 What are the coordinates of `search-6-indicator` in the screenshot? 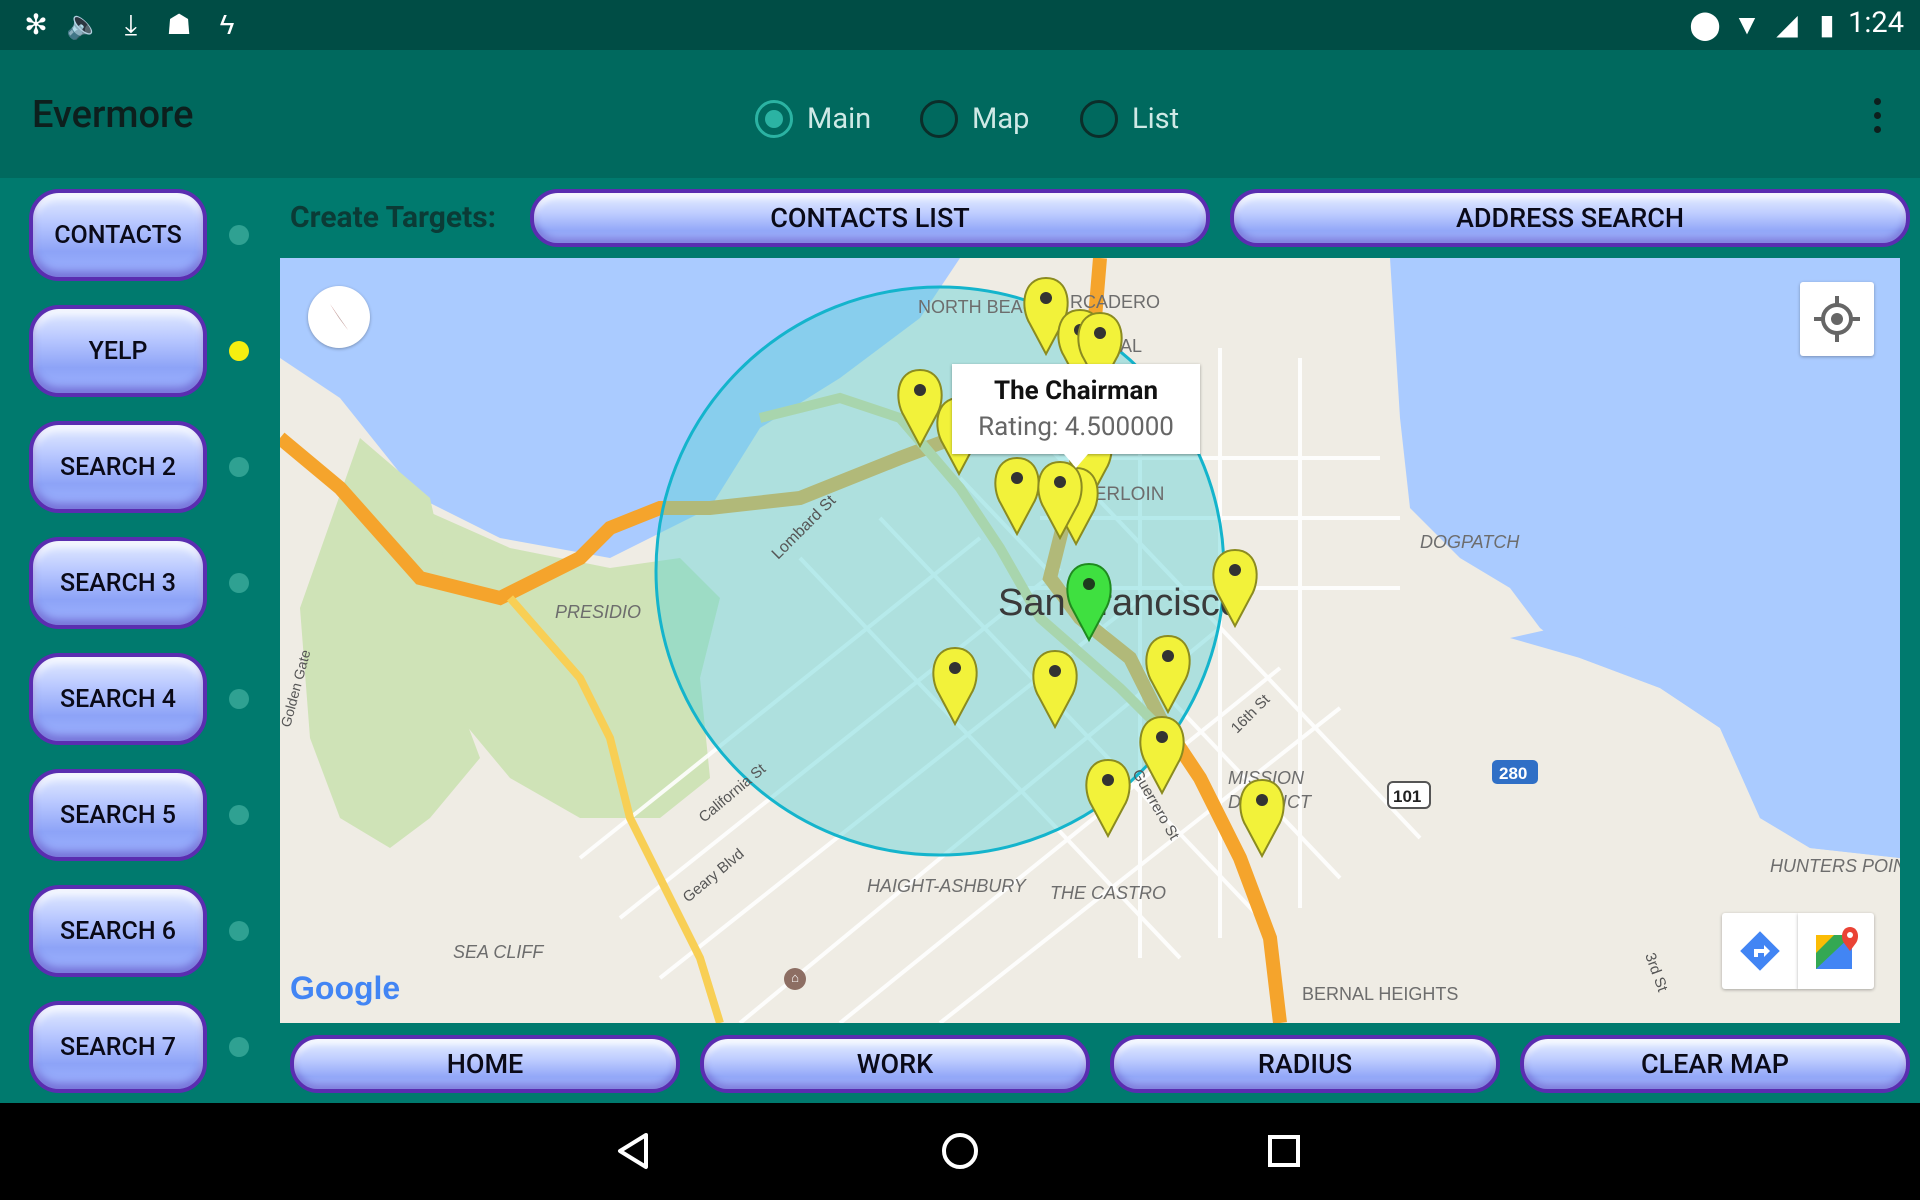 It's located at (239, 931).